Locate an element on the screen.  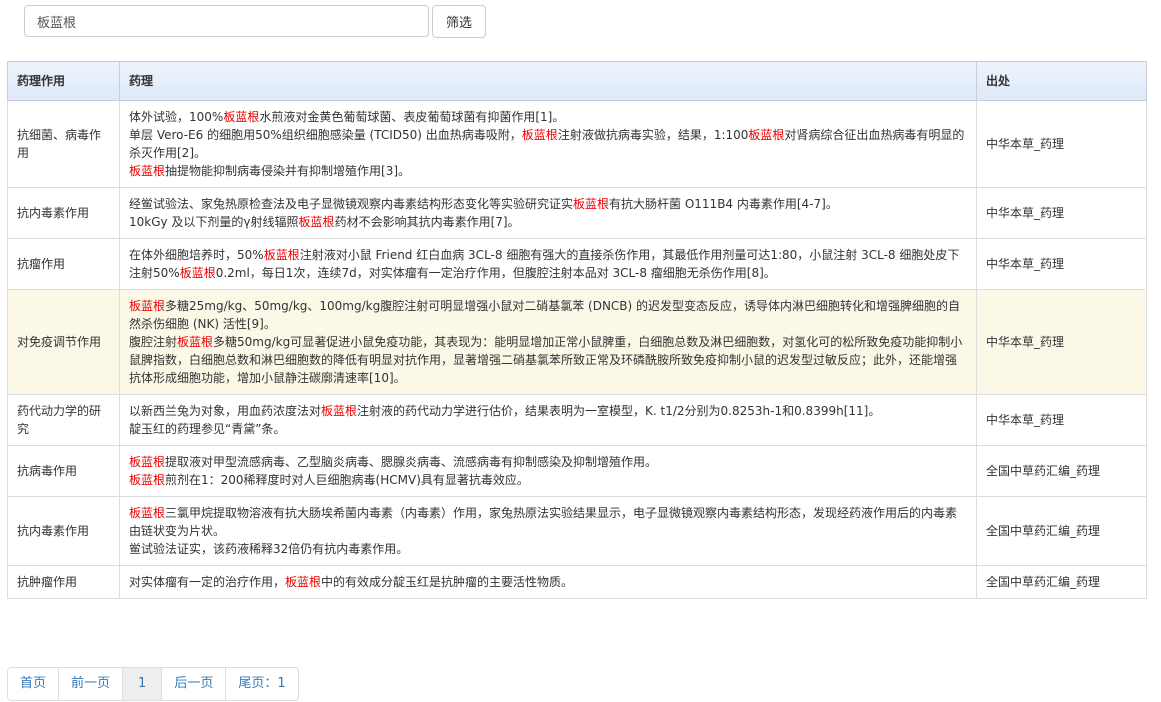
current-page-button: 1 is located at coordinates (142, 684).